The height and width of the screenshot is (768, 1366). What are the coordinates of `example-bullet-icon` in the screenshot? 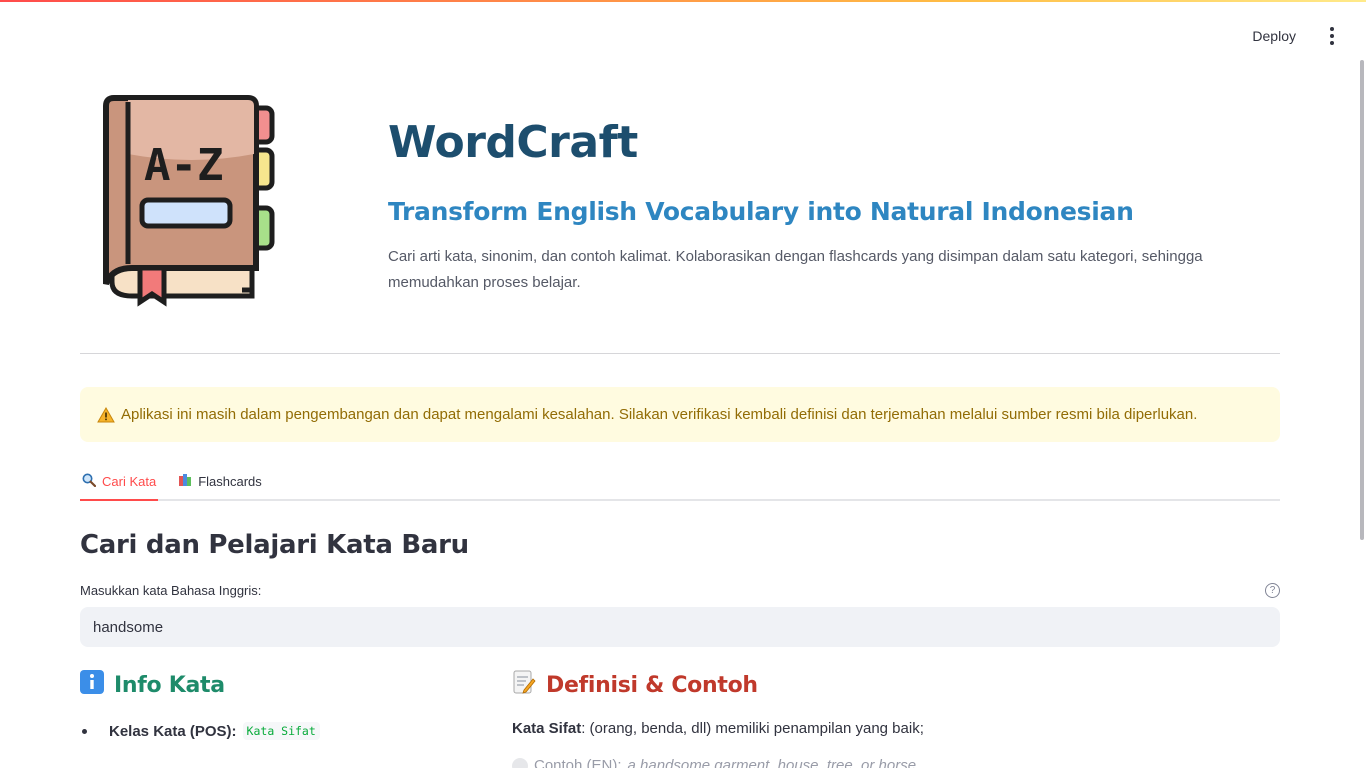 It's located at (520, 762).